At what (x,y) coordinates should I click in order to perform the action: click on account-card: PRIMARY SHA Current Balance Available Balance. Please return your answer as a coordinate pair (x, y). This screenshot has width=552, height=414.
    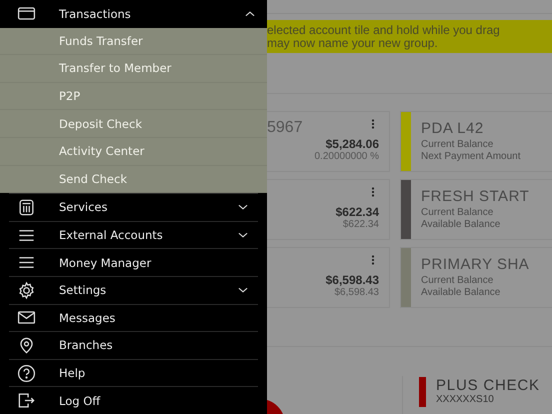
    Looking at the image, I should click on (476, 277).